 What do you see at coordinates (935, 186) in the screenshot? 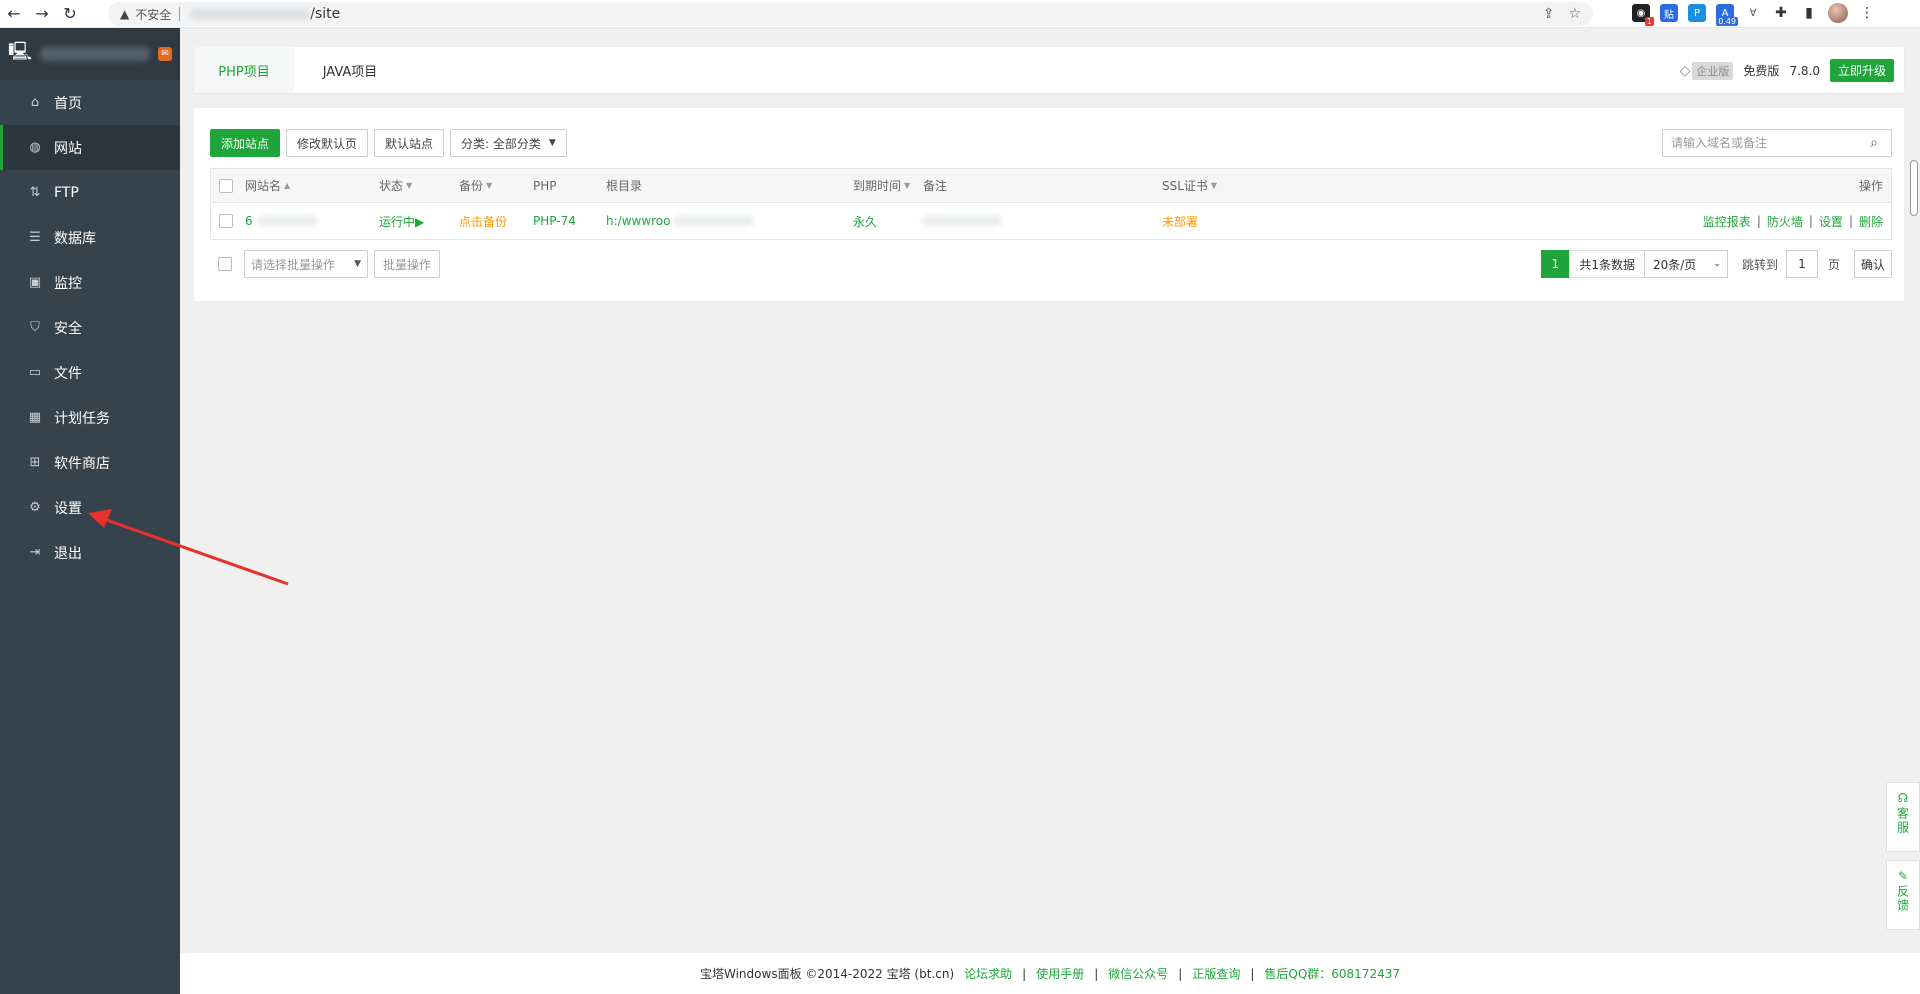
I see `col-remark: 备注` at bounding box center [935, 186].